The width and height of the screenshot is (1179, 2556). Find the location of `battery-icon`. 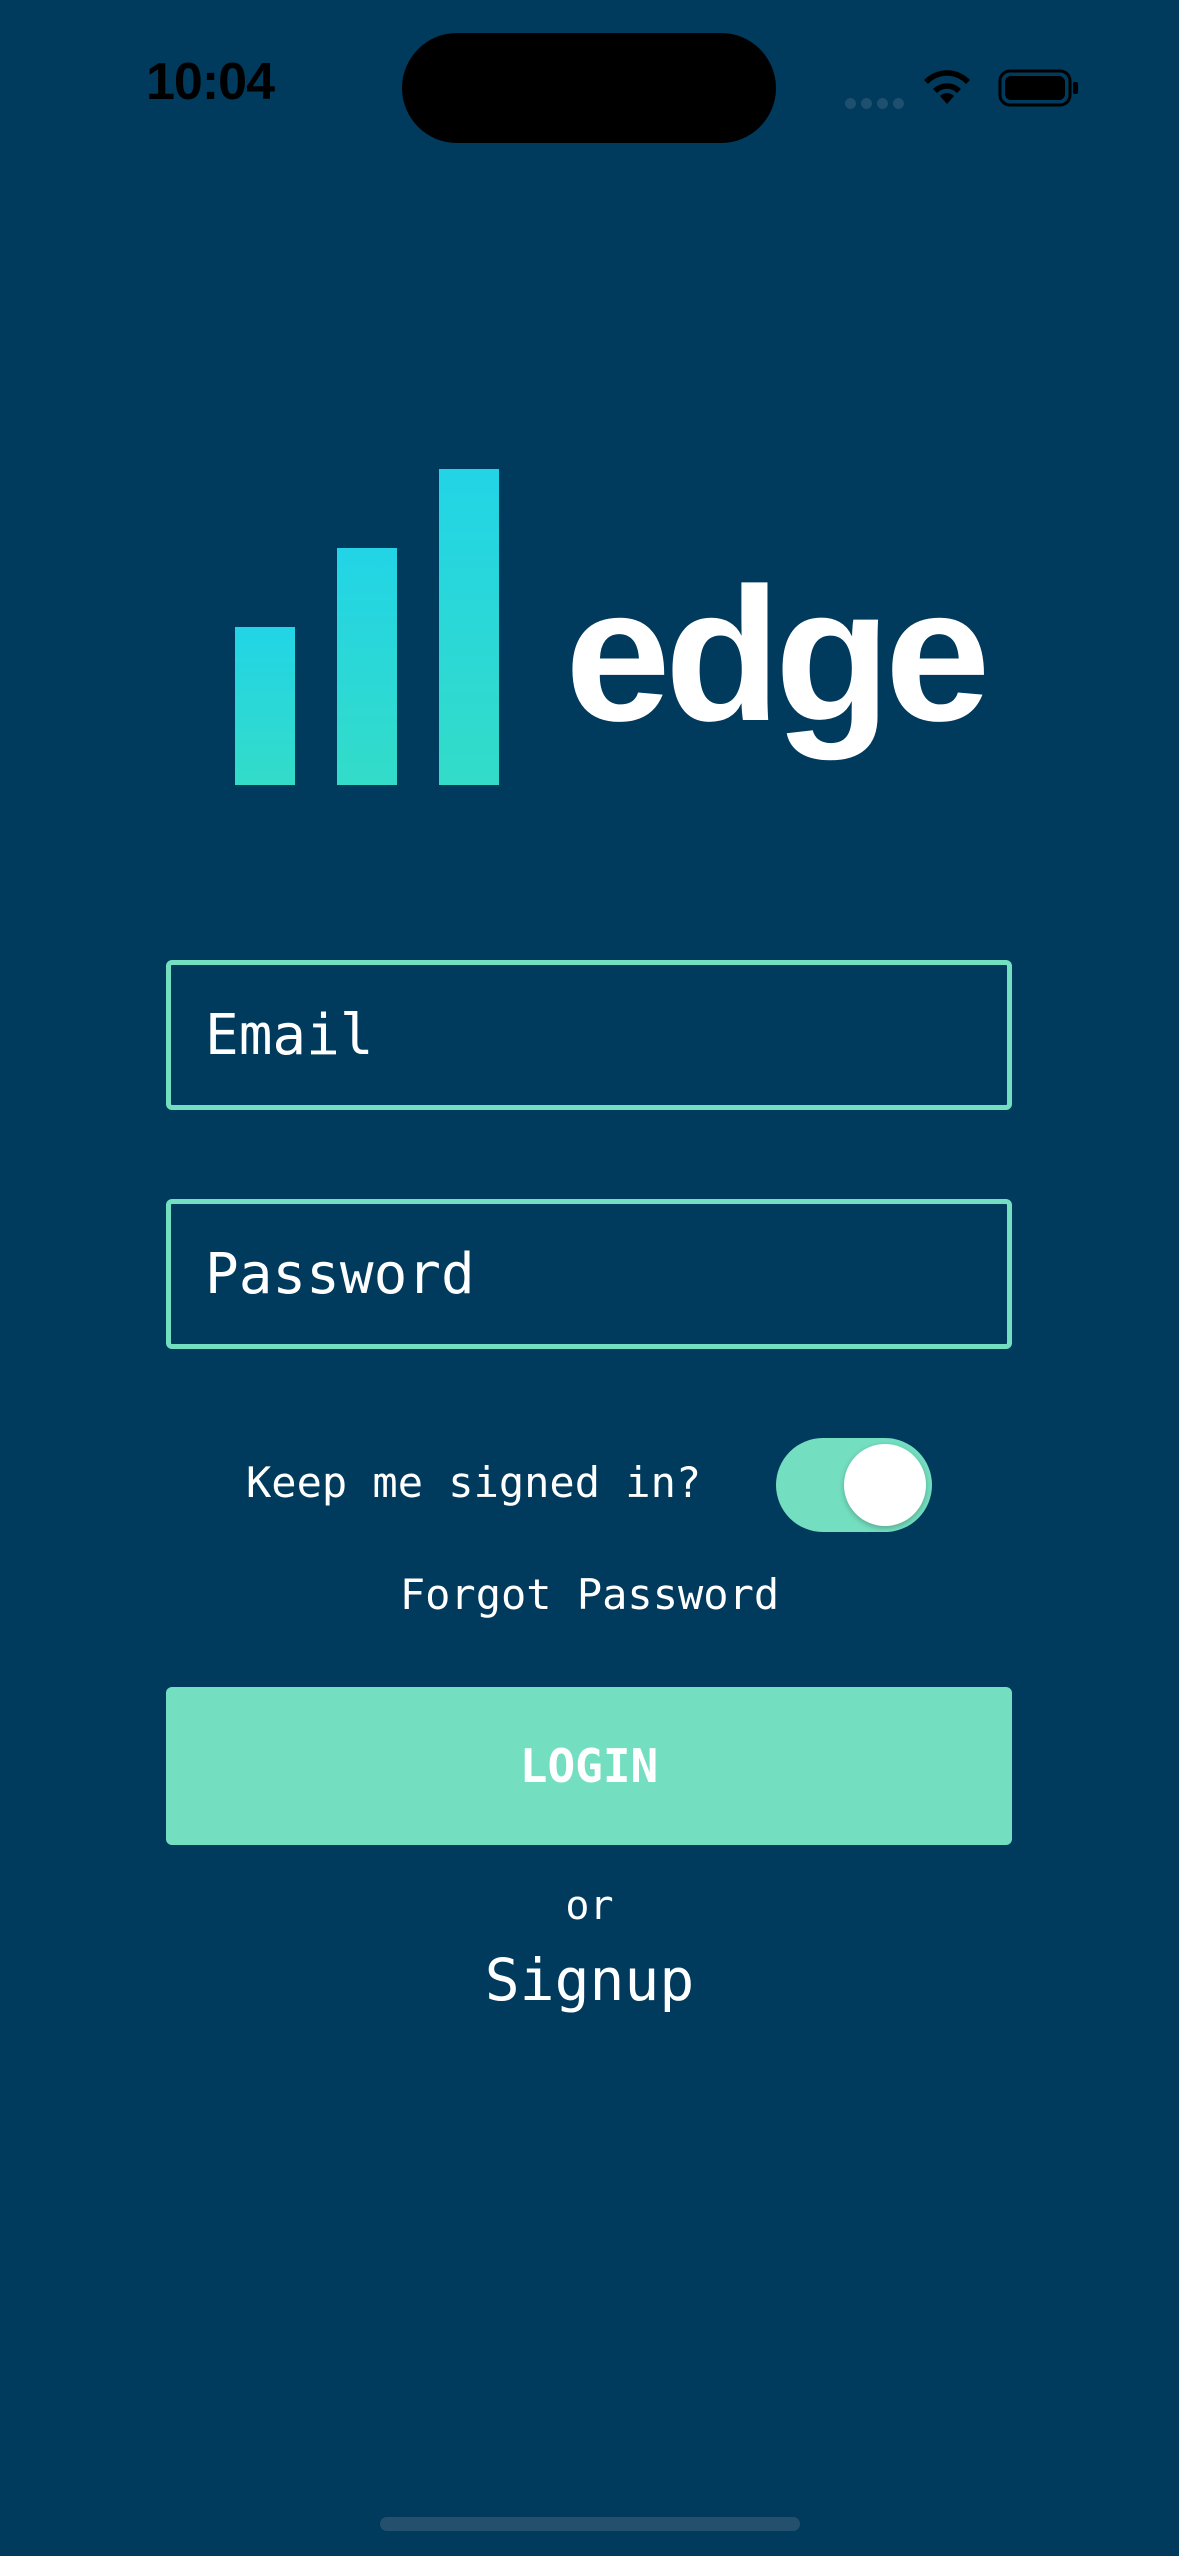

battery-icon is located at coordinates (1038, 88).